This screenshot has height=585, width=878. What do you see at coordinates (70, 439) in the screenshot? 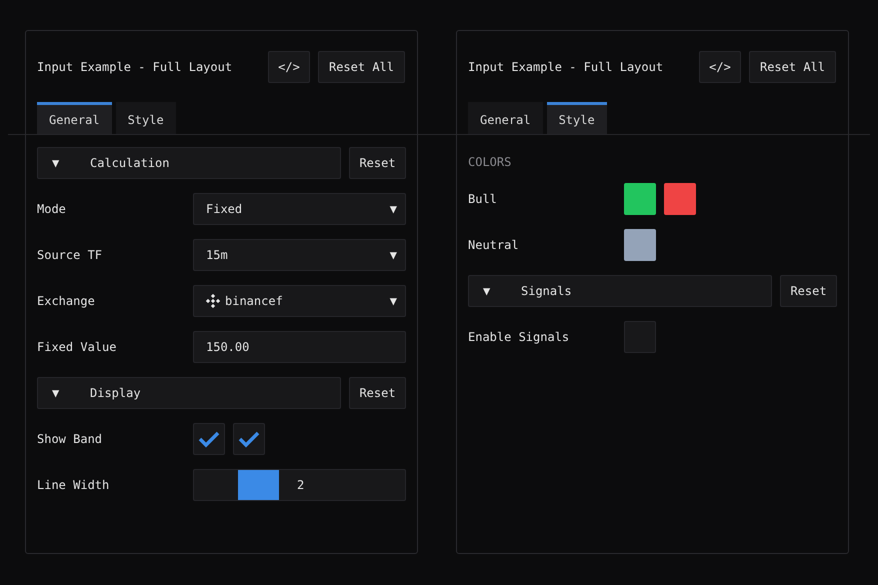
I see `field-label: Show Band` at bounding box center [70, 439].